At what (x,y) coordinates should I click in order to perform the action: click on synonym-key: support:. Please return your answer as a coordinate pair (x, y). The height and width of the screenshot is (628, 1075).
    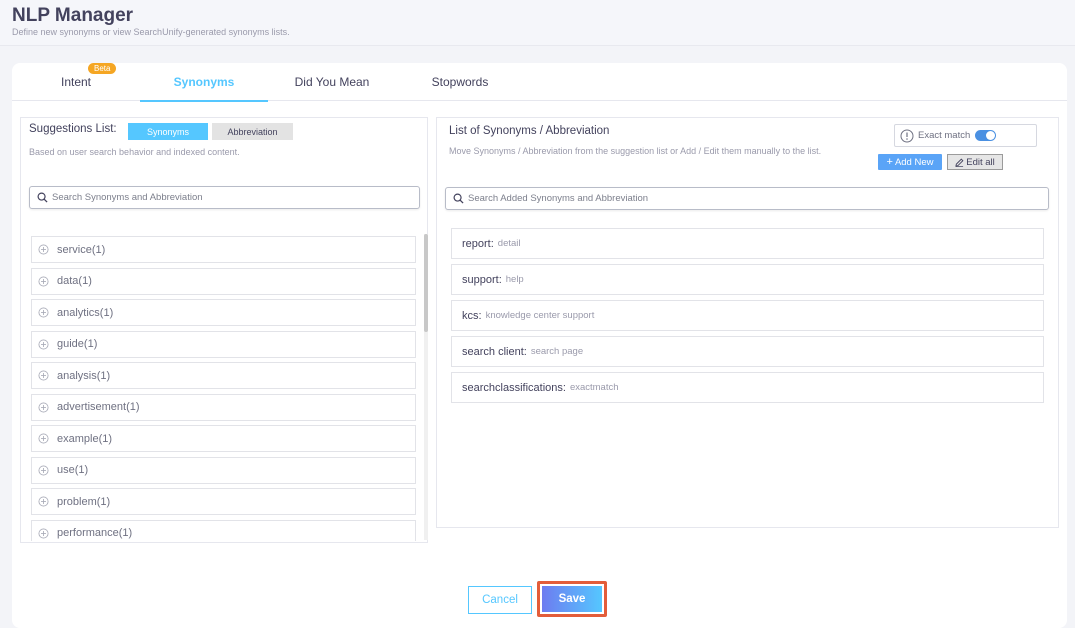
    Looking at the image, I should click on (482, 279).